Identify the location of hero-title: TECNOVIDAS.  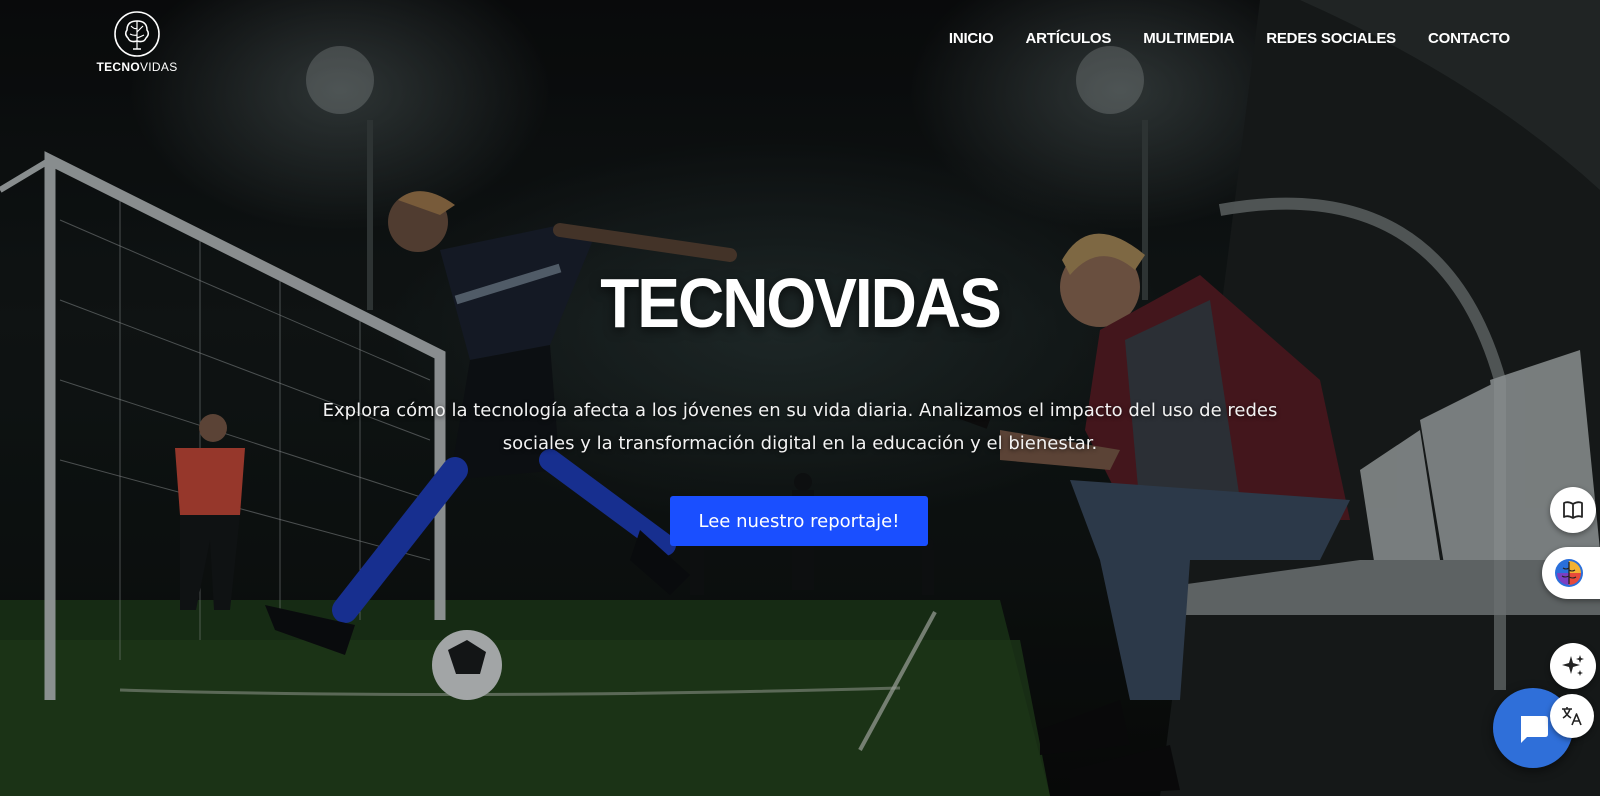
(801, 303).